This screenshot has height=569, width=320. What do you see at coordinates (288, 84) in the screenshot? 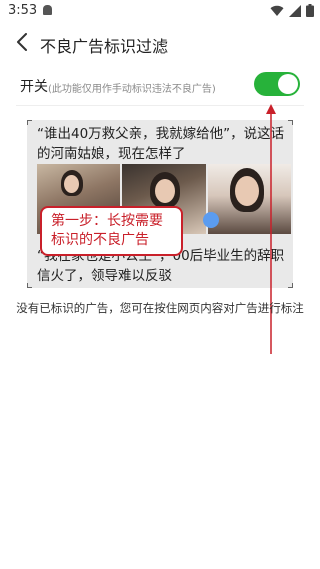
I see `toggle-knob` at bounding box center [288, 84].